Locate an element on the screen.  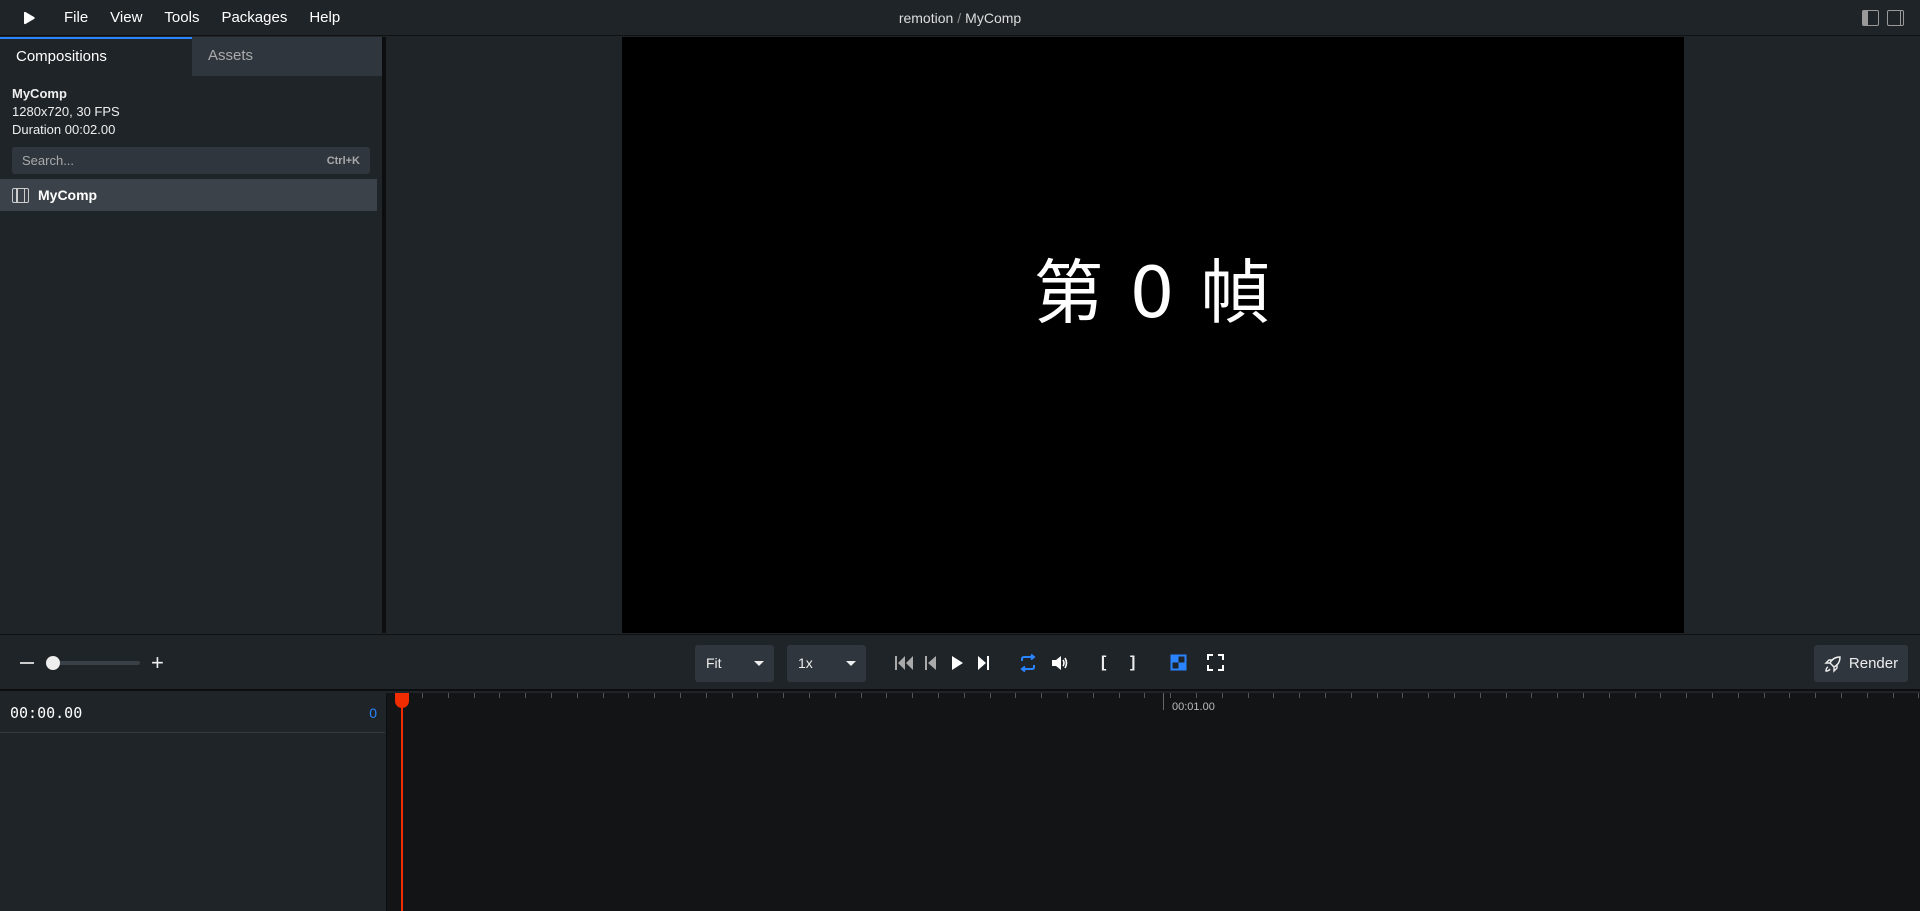
timeline-zoom: + is located at coordinates (92, 663).